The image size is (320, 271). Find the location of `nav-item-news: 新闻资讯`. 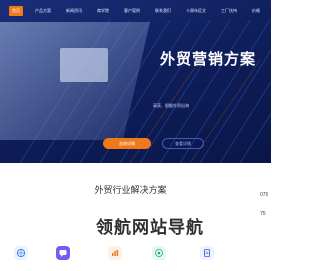

nav-item-news: 新闻资讯 is located at coordinates (74, 11).